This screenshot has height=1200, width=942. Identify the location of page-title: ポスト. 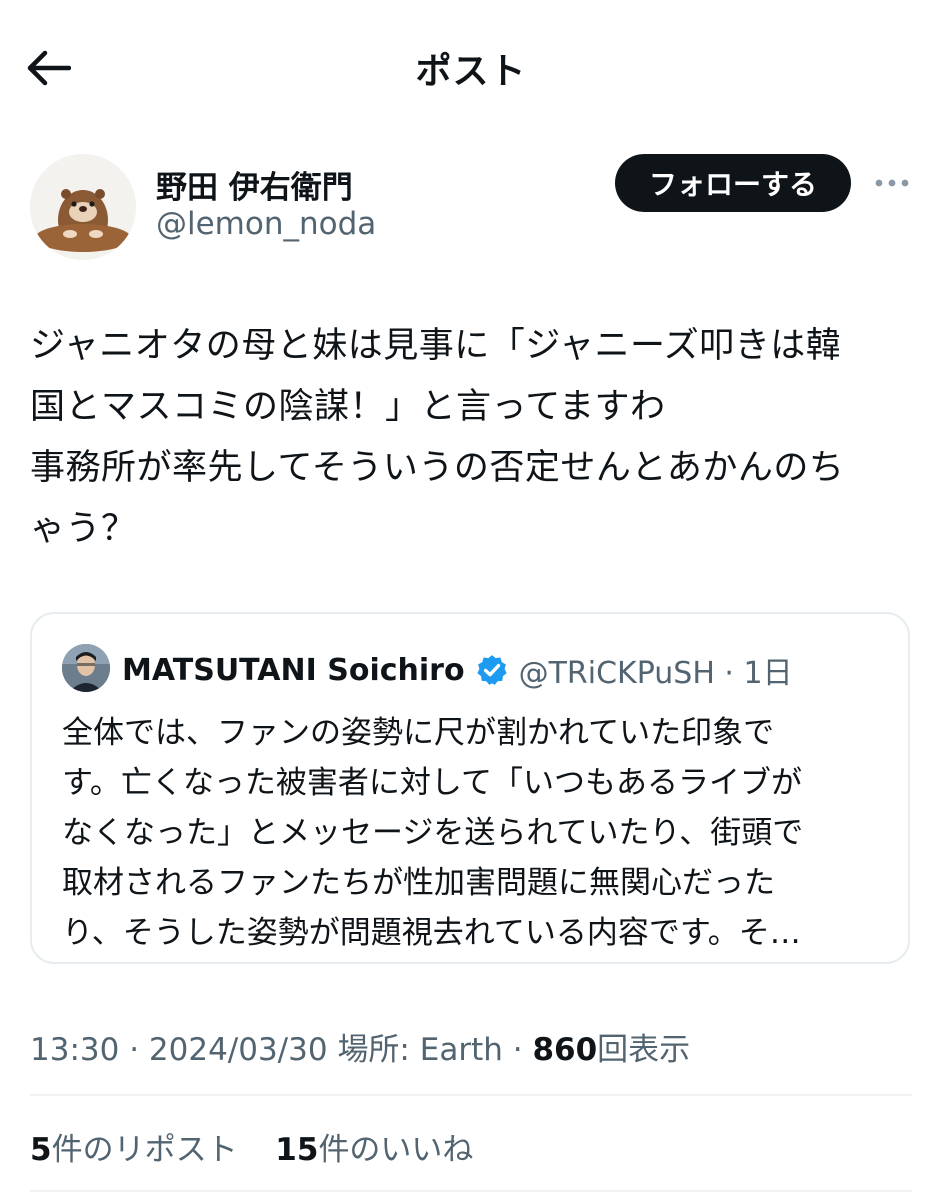
(471, 71).